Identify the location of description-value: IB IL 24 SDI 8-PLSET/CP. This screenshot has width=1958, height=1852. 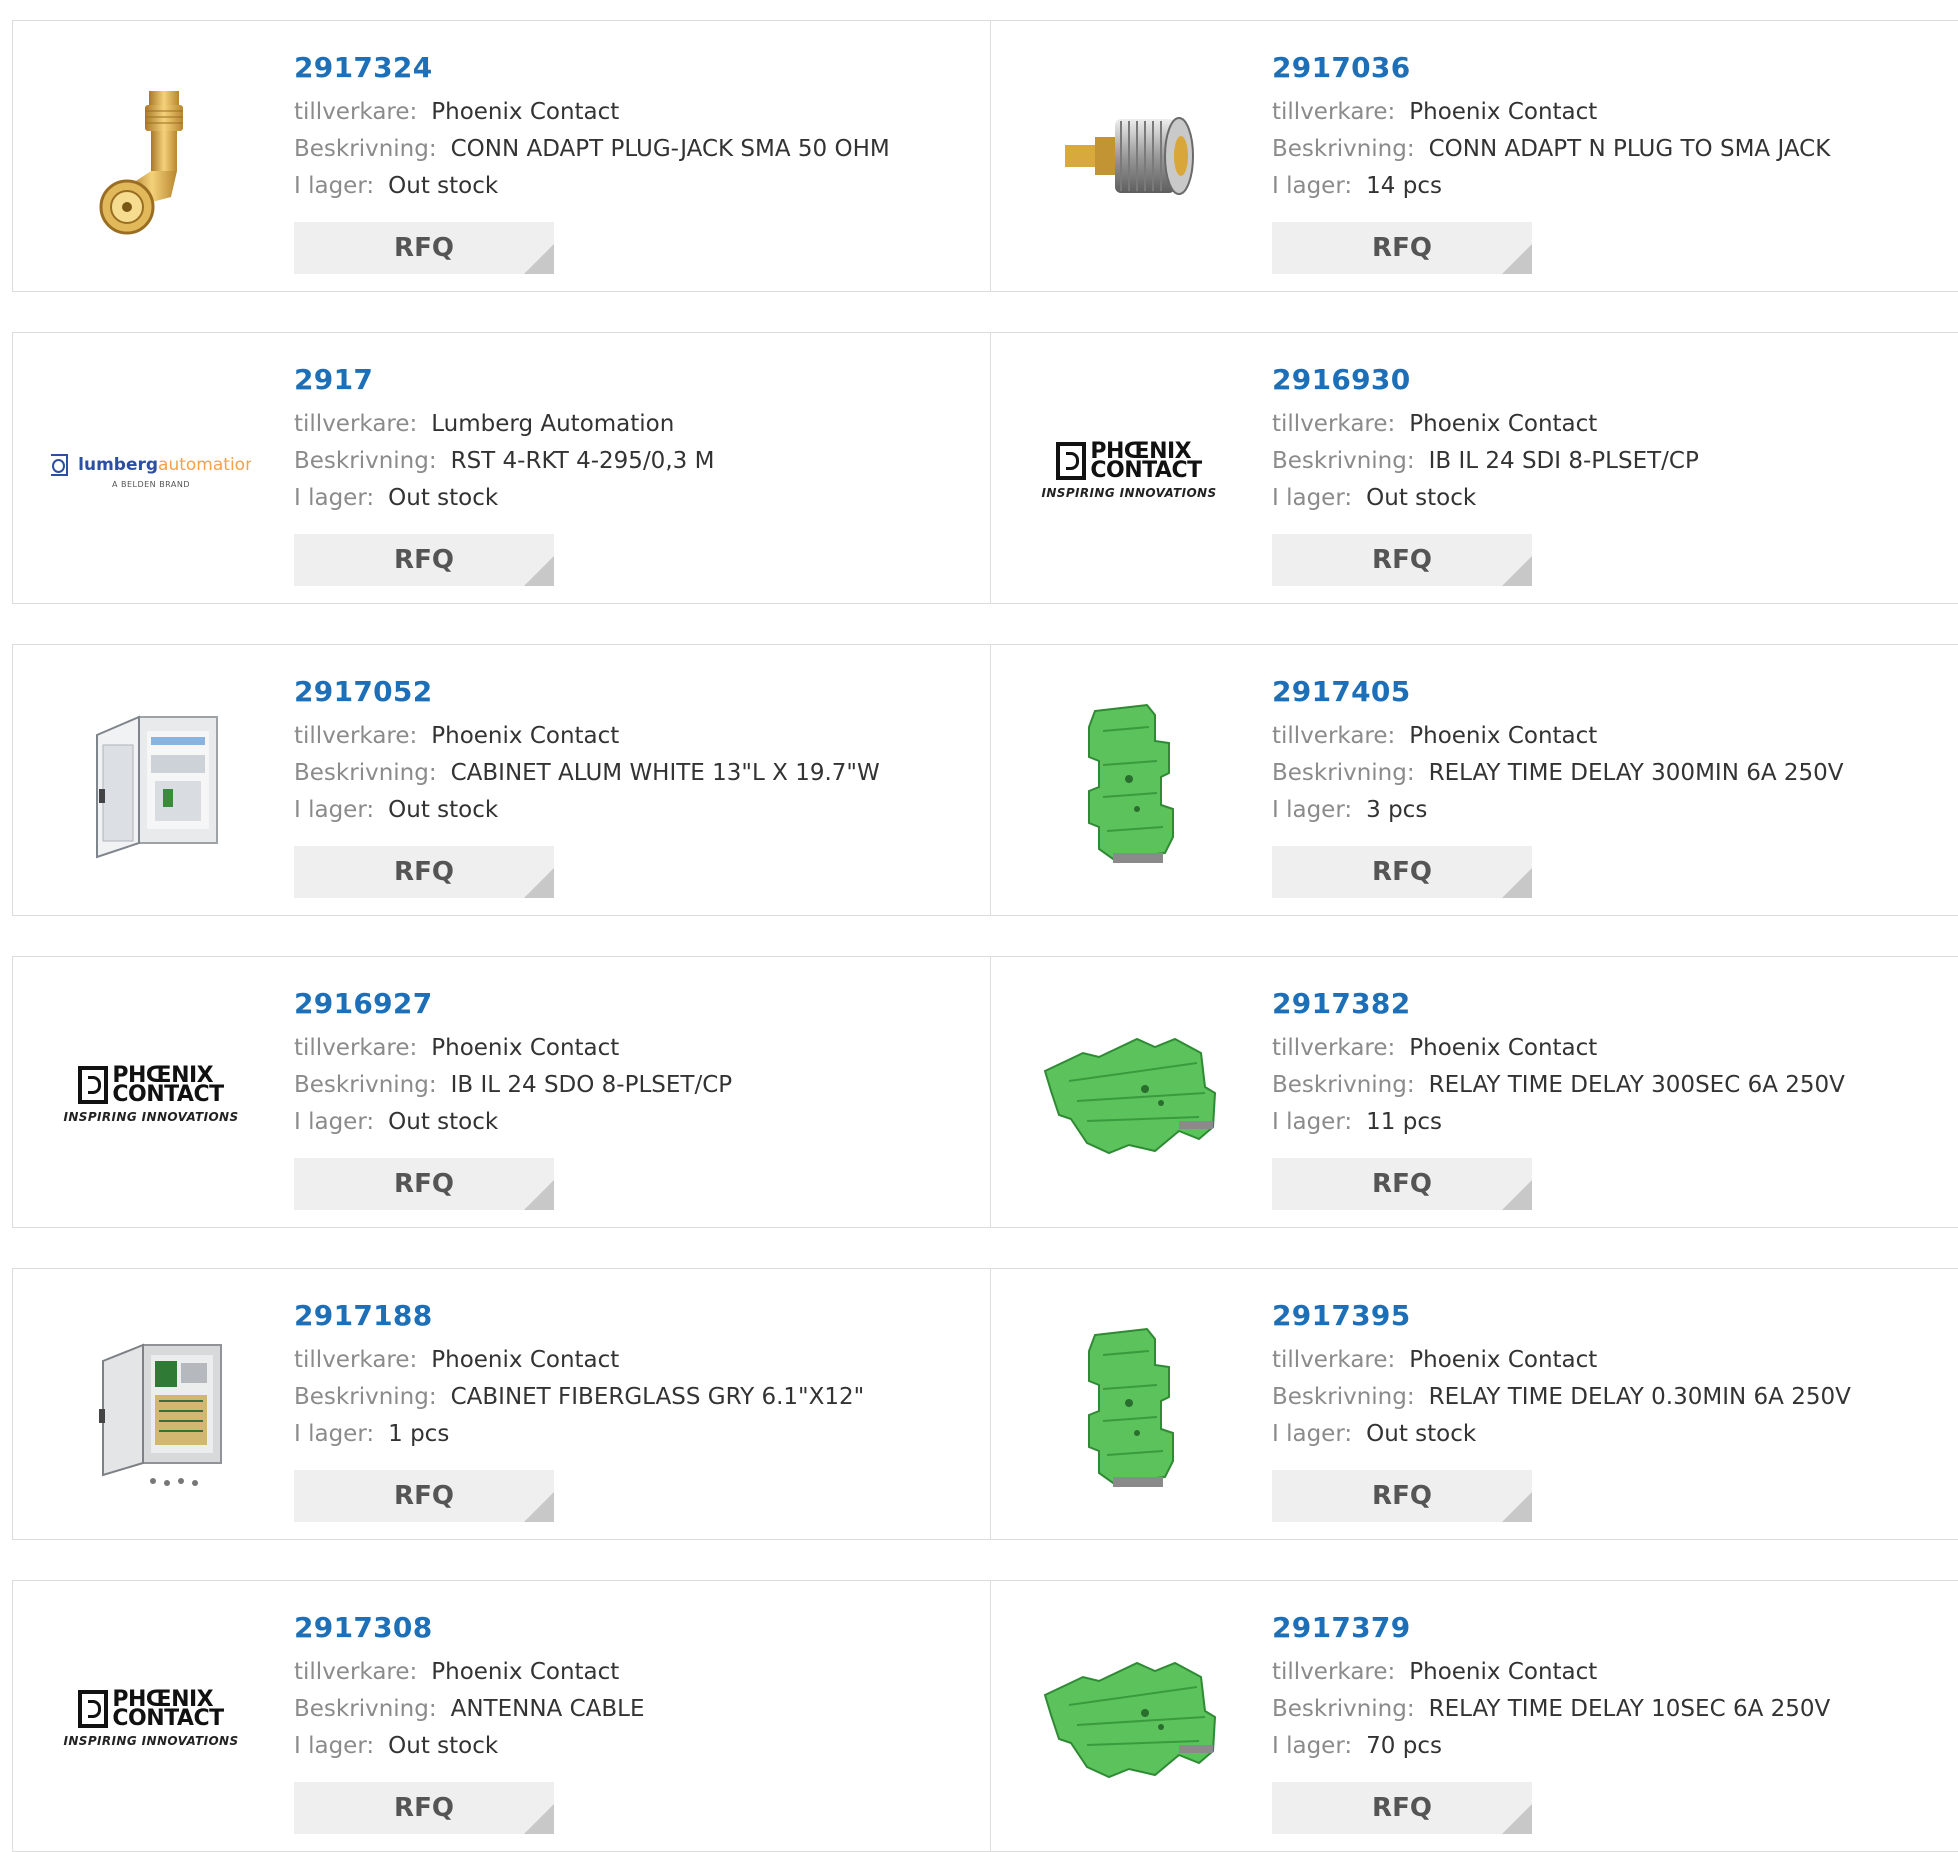
(1563, 461).